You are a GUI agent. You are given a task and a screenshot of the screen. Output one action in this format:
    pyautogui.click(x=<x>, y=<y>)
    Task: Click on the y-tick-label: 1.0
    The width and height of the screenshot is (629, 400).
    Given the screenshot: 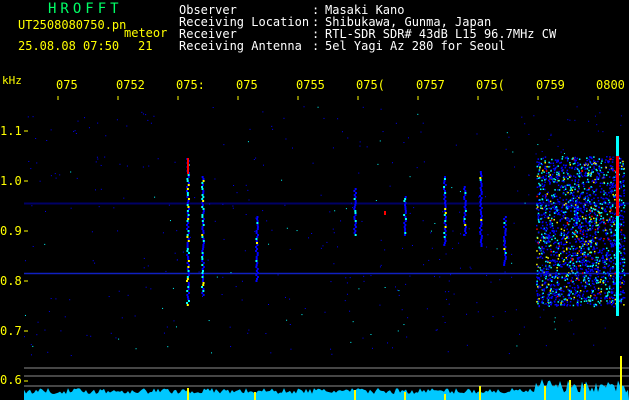 What is the action you would take?
    pyautogui.click(x=11, y=181)
    